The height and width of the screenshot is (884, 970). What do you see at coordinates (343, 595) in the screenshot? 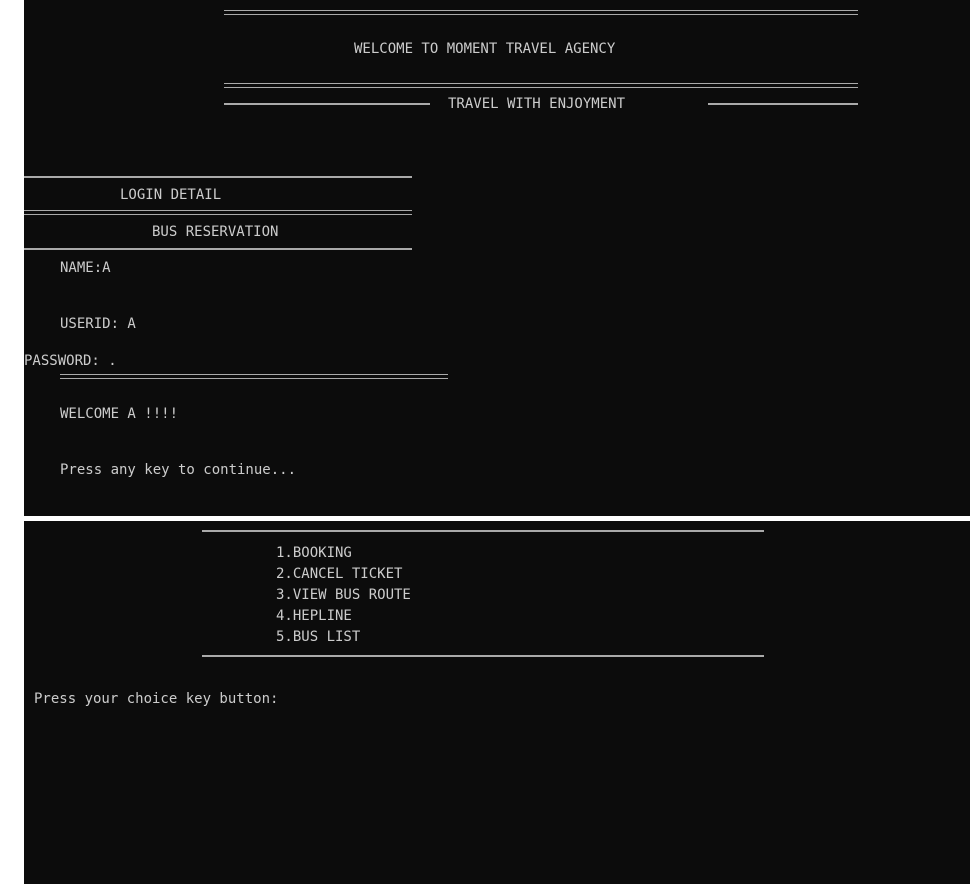
I see `menu-item-view-bus-route: 3.VIEW BUS ROUTE` at bounding box center [343, 595].